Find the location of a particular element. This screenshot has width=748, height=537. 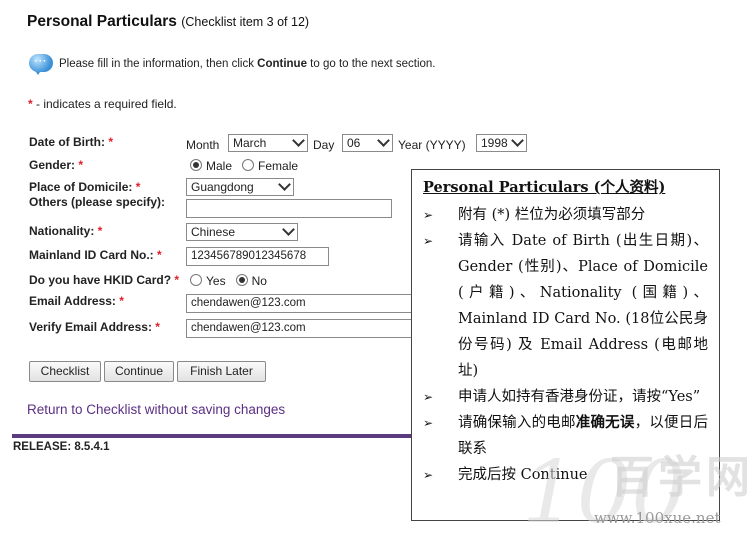

required-note-text: - indicates a required field. is located at coordinates (104, 104).